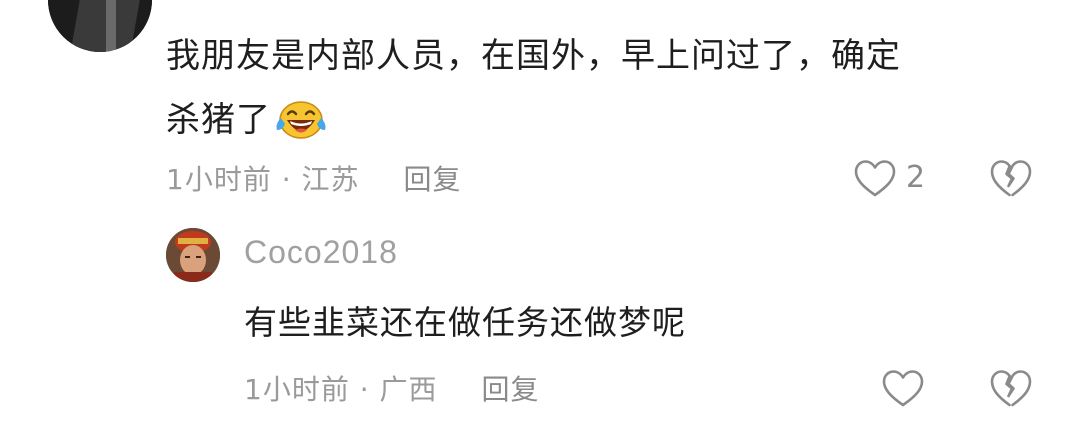 Image resolution: width=1080 pixels, height=426 pixels. Describe the element at coordinates (511, 389) in the screenshot. I see `reply-reply-button: 回复` at that location.